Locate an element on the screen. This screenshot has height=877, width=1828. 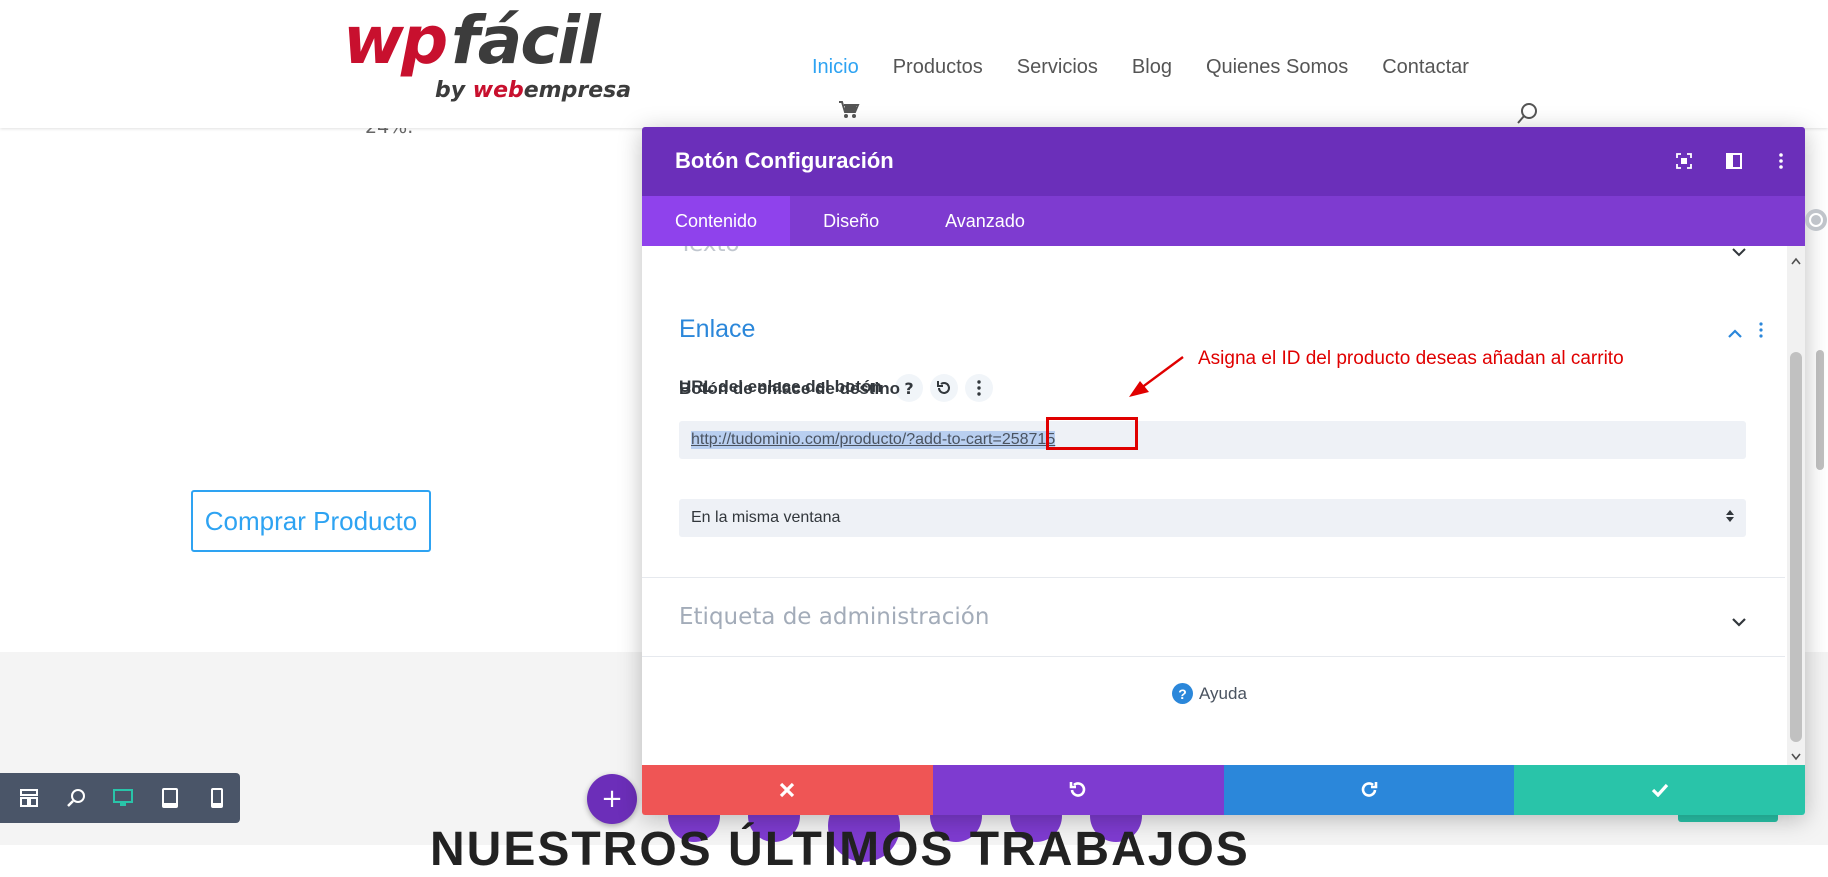
desktop-view-icon is located at coordinates (123, 798).